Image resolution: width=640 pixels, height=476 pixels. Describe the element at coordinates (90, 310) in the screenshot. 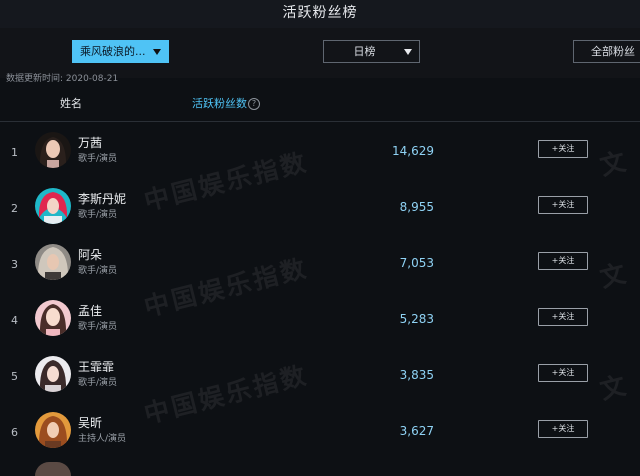

I see `artist-name: 孟佳` at that location.